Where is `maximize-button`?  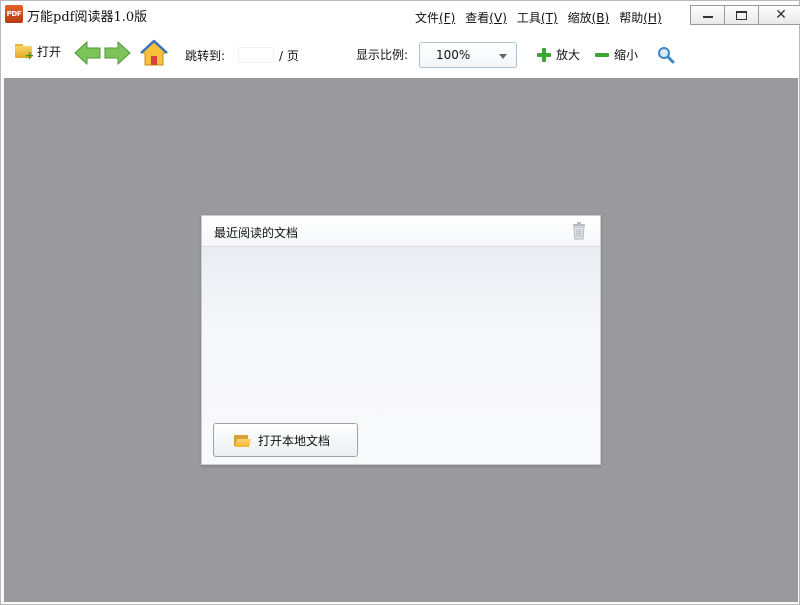
maximize-button is located at coordinates (741, 15).